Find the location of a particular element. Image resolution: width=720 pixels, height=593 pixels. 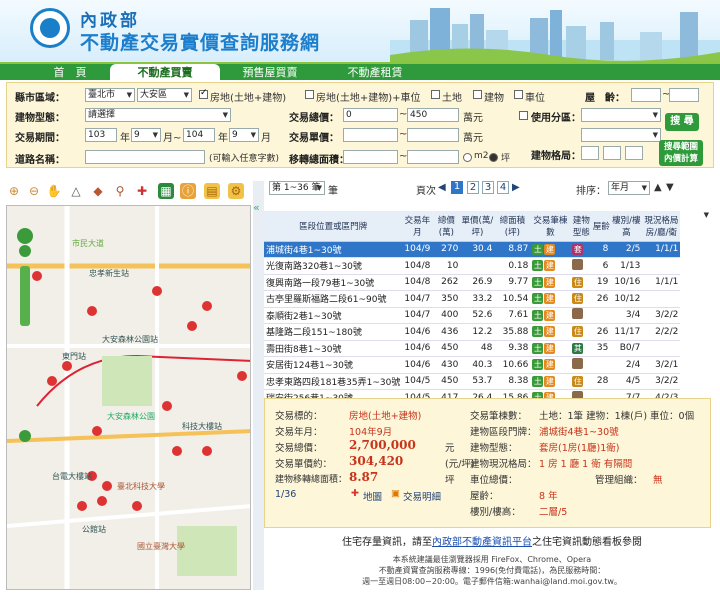

age-from-input is located at coordinates (646, 95).